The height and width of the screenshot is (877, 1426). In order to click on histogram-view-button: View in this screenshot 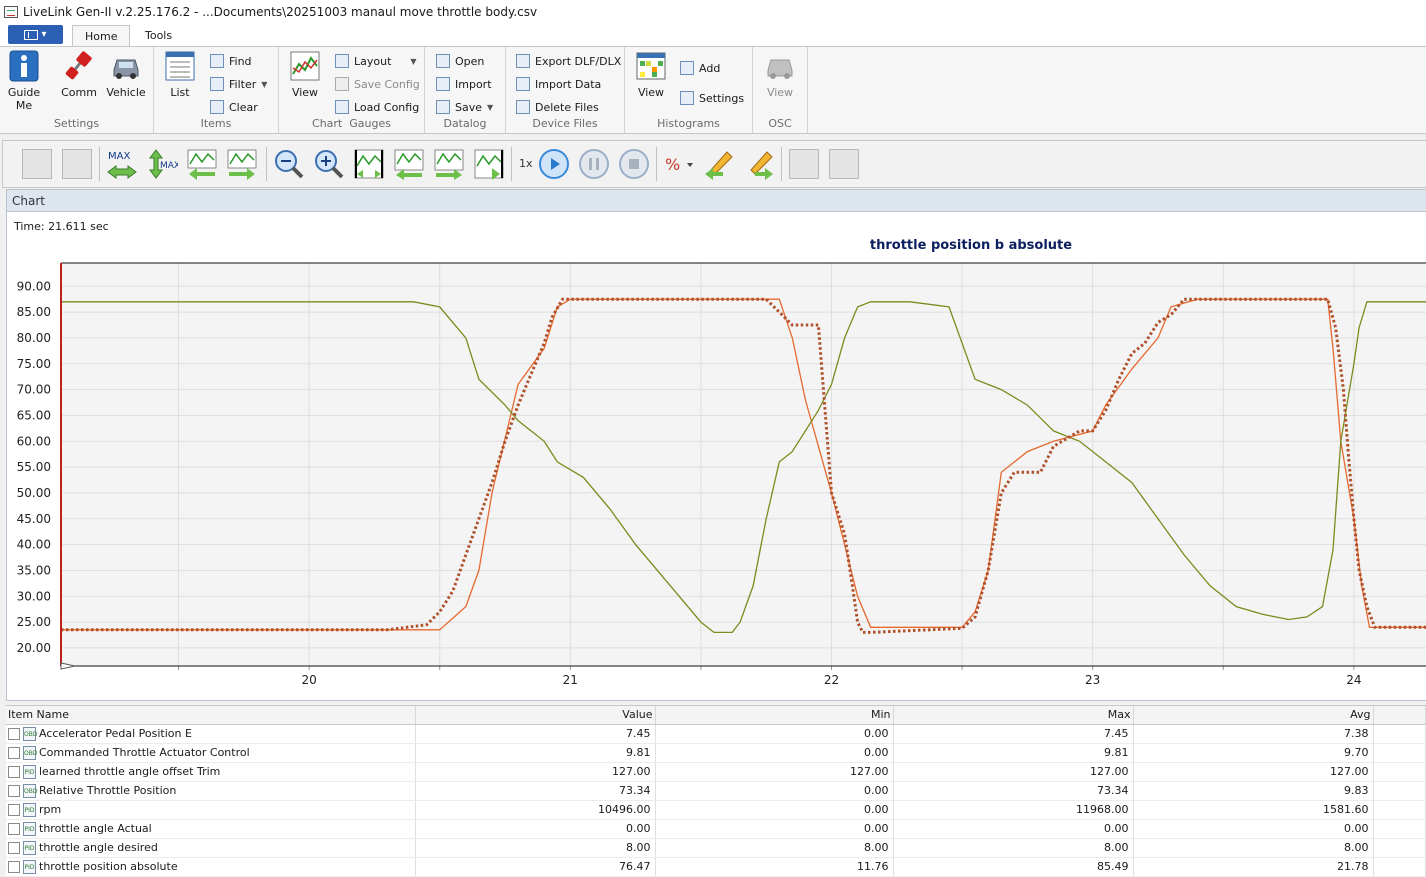, I will do `click(651, 74)`.